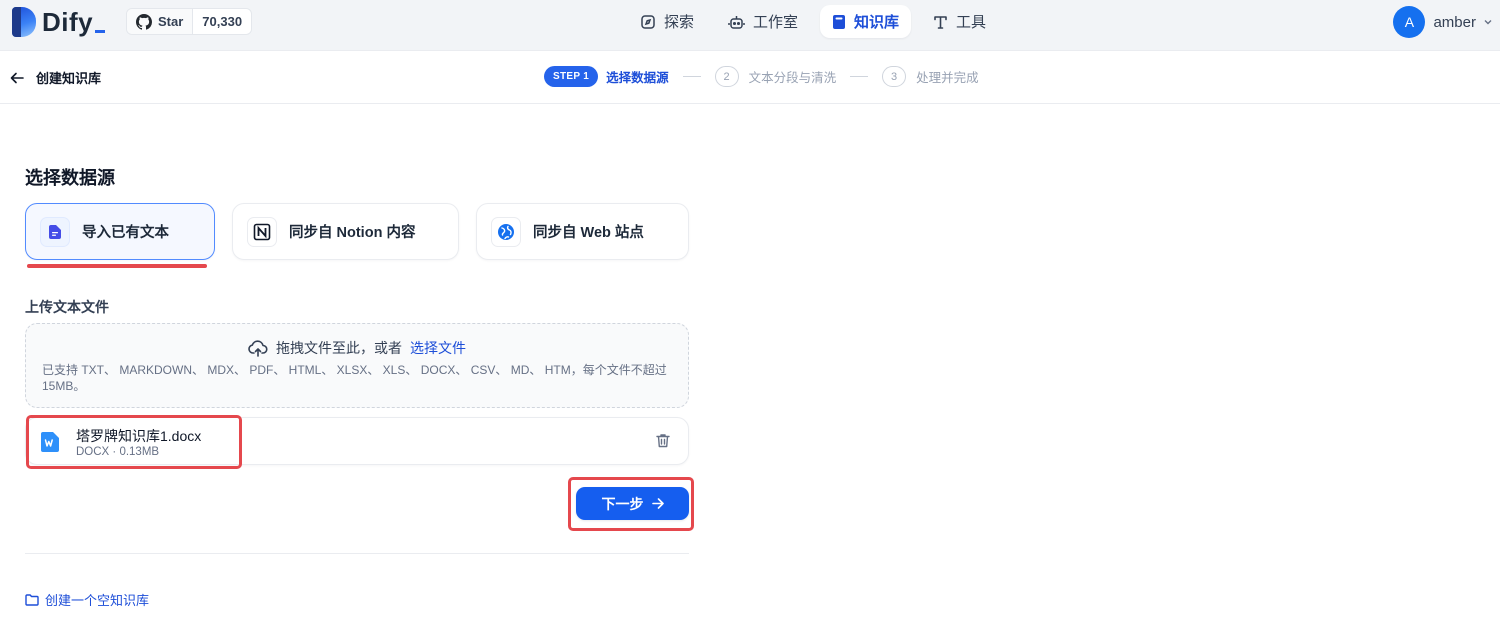  I want to click on back-button: 创建知识库, so click(55, 77).